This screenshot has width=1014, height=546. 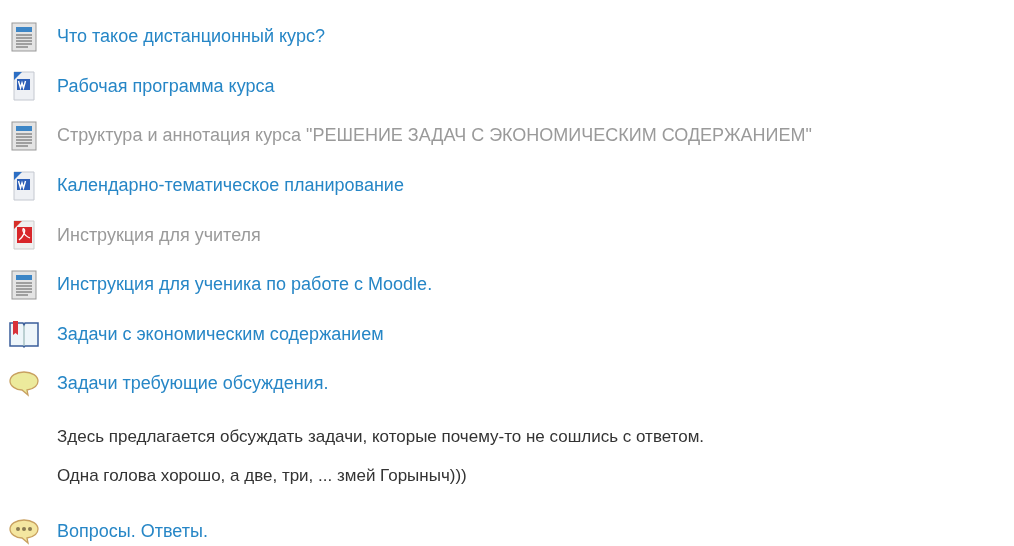 I want to click on activity-link: Структура и аннотация курса "РЕШЕНИЕ ЗАДАЧ С ЭКОНОМИЧЕСКИМ СОДЕРЖАНИЕМ", so click(x=434, y=136).